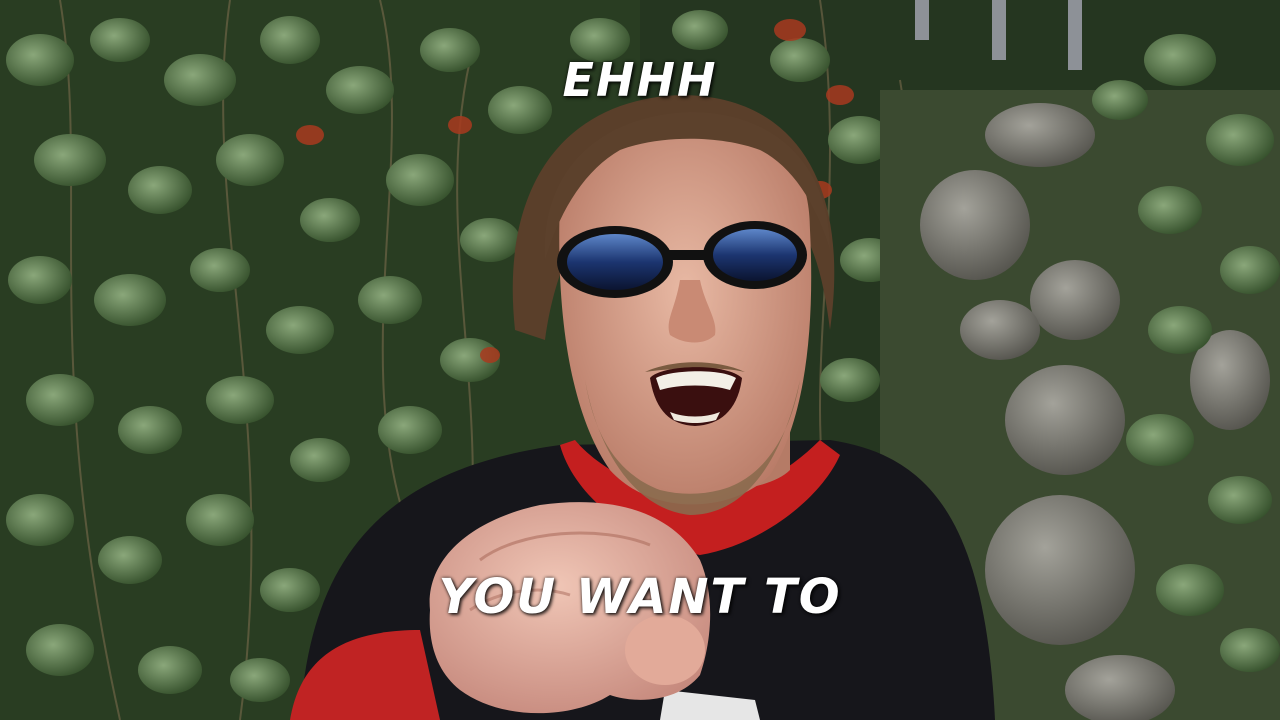 The width and height of the screenshot is (1280, 720). What do you see at coordinates (640, 597) in the screenshot?
I see `caption-bottom: YOU WANT TO` at bounding box center [640, 597].